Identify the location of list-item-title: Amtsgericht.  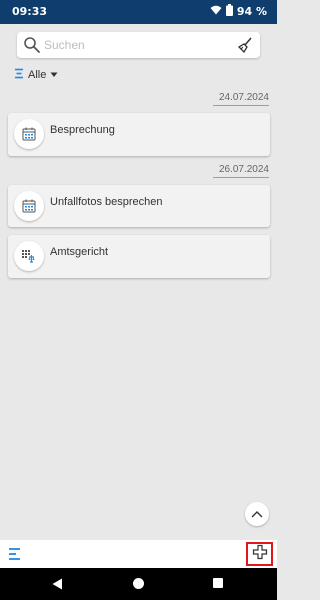
(79, 252).